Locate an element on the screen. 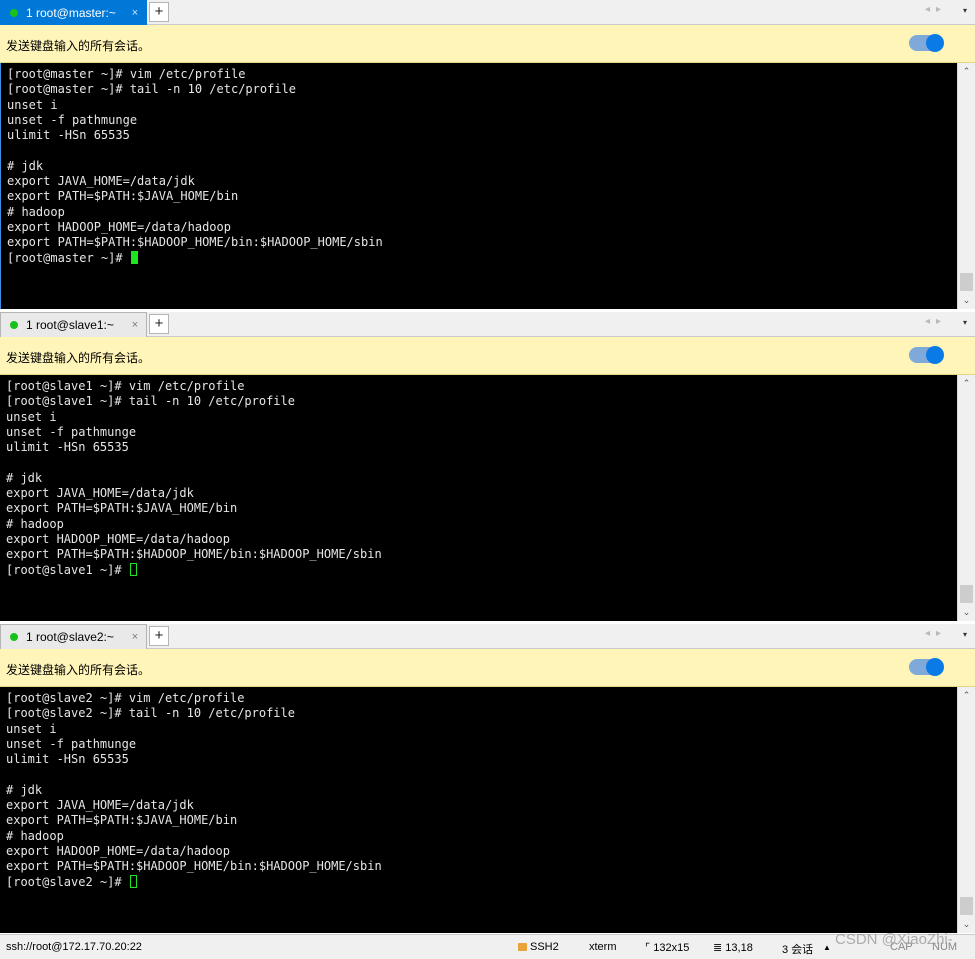 The width and height of the screenshot is (975, 959). resize-icon: ⌜ is located at coordinates (649, 948).